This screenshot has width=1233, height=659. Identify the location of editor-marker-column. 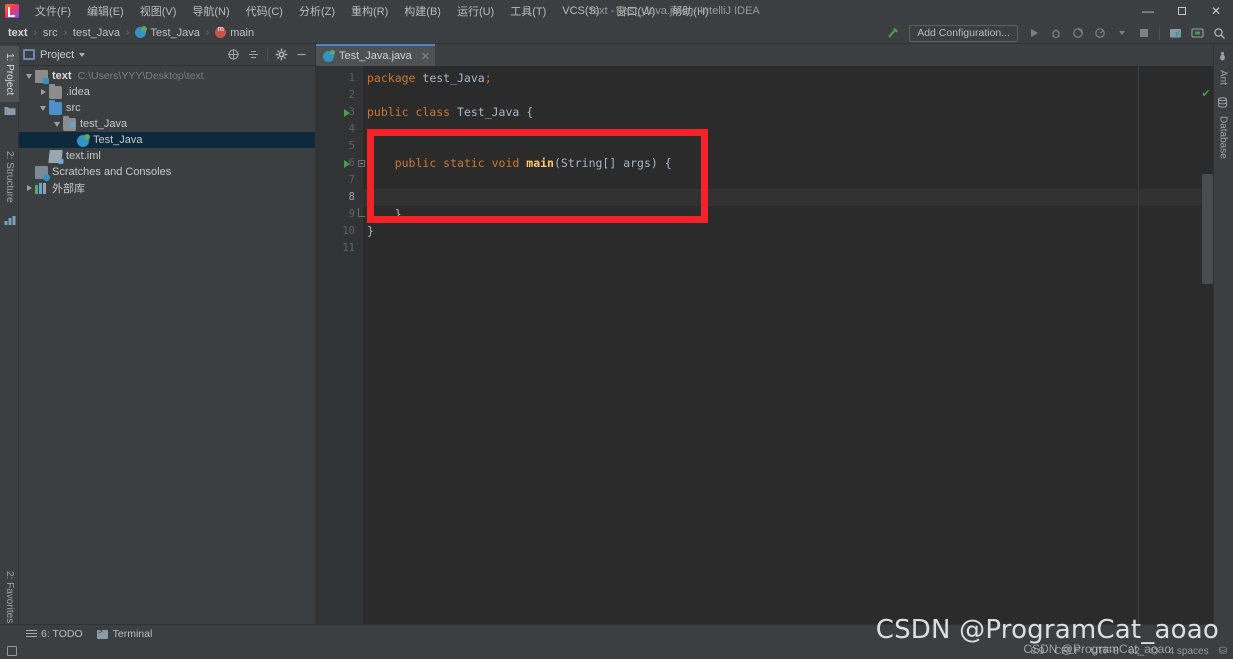
(1207, 345).